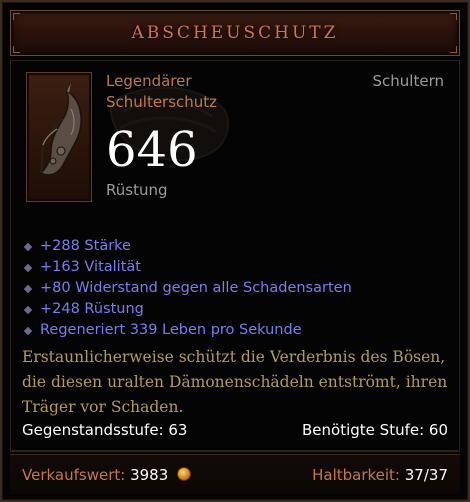  I want to click on item-rarity: Legendärer, so click(149, 81).